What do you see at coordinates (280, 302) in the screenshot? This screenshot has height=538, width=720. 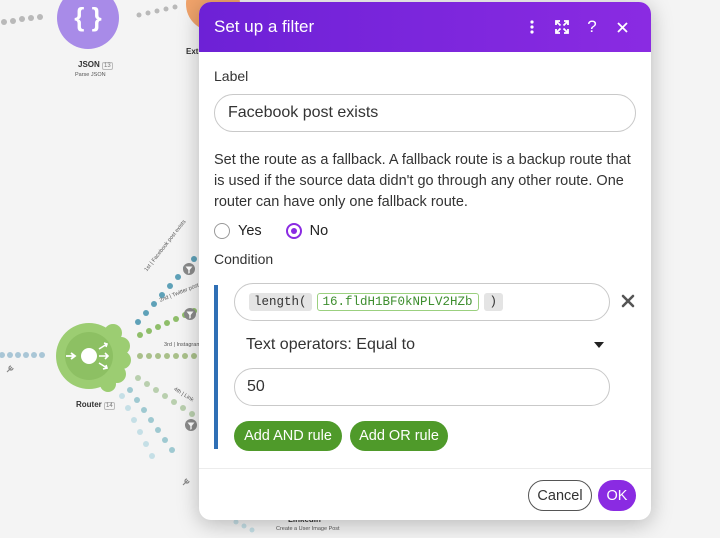 I see `function-chip: length(` at bounding box center [280, 302].